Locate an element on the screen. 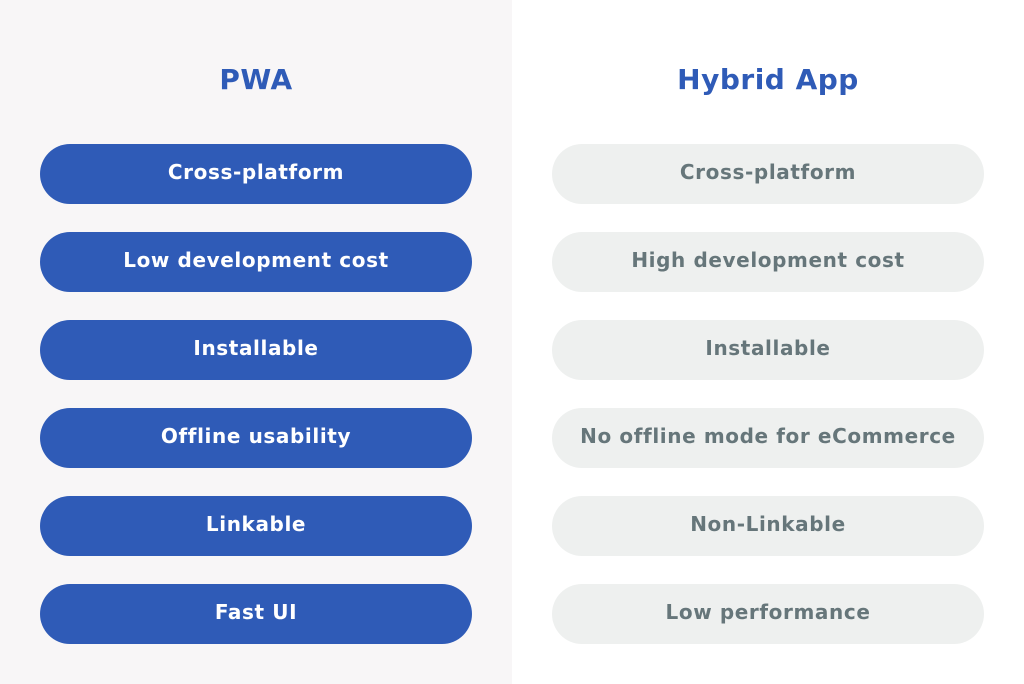 The image size is (1024, 684). hybrid-title: Hybrid App is located at coordinates (768, 79).